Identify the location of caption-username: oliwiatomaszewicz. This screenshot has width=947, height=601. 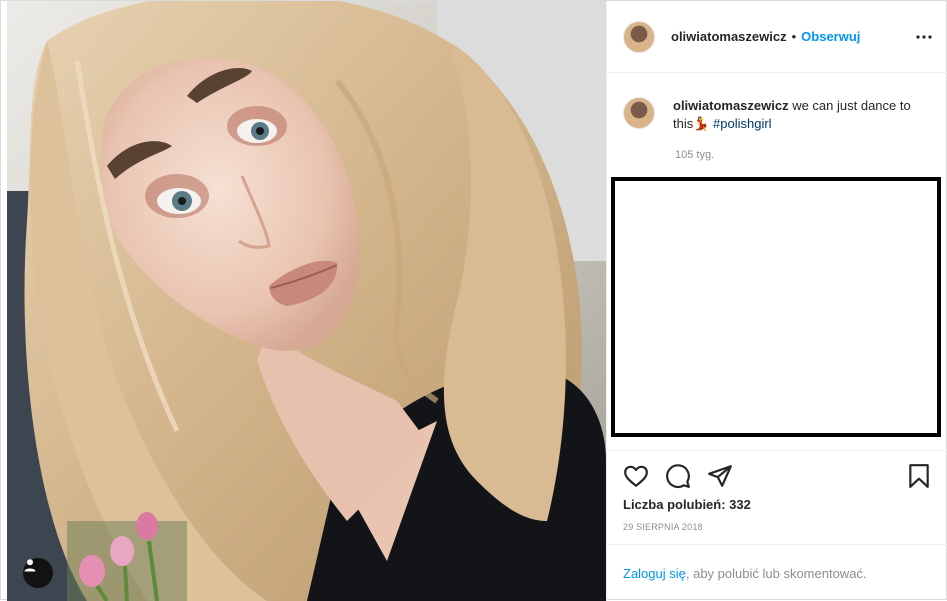
(731, 105).